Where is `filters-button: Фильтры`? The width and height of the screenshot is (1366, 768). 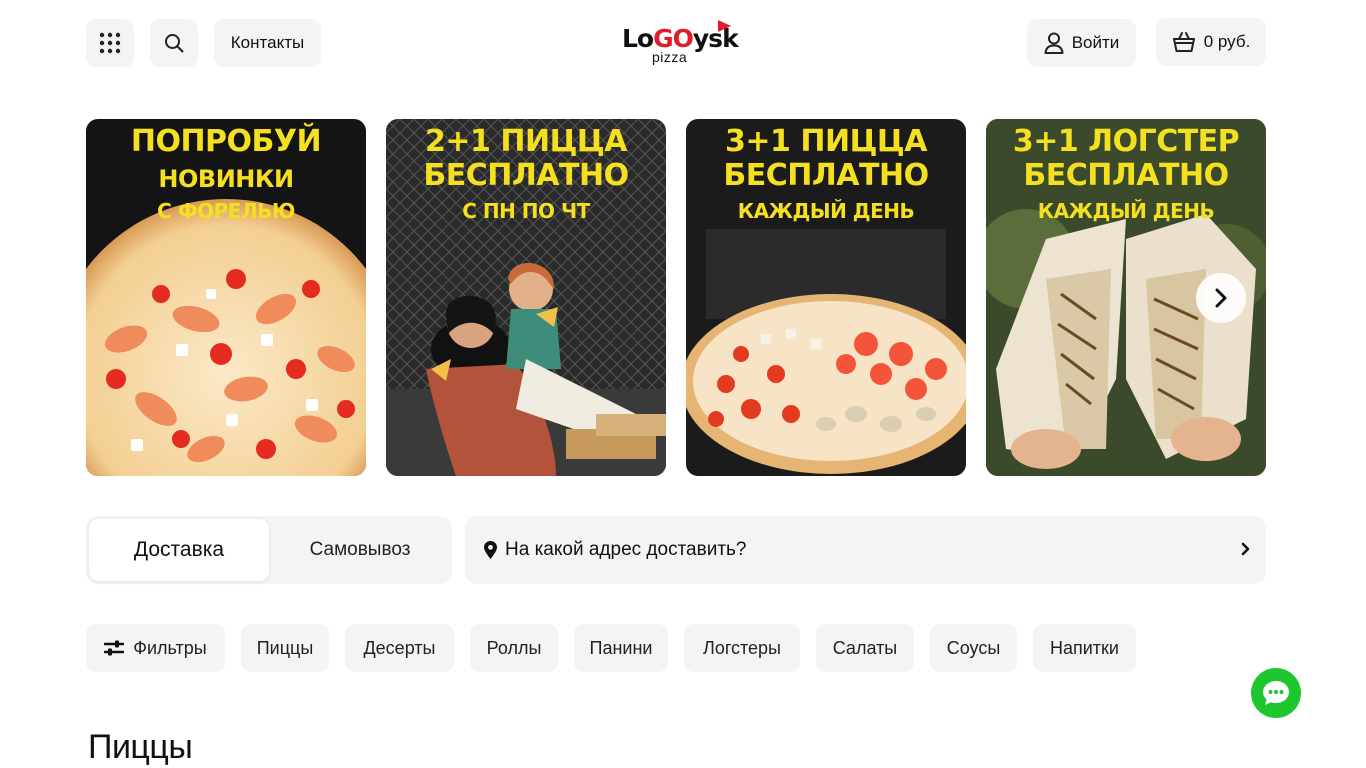 filters-button: Фильтры is located at coordinates (155, 648).